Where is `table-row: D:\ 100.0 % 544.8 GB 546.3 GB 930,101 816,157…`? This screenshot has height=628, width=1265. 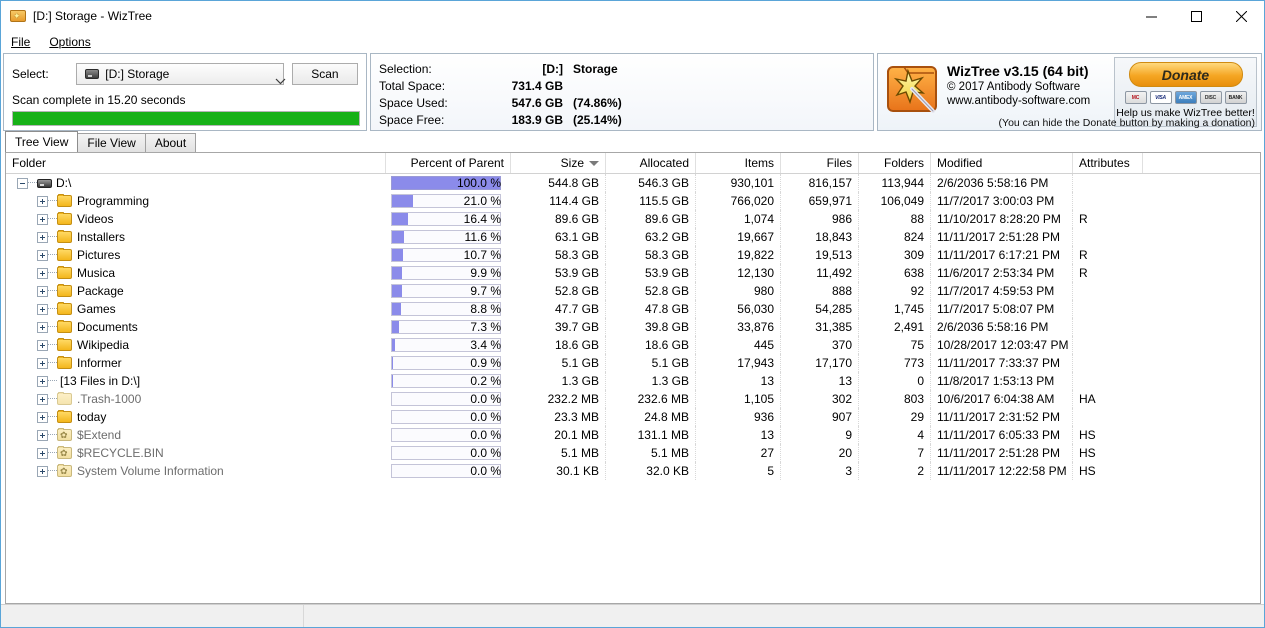 table-row: D:\ 100.0 % 544.8 GB 546.3 GB 930,101 816,157… is located at coordinates (633, 183).